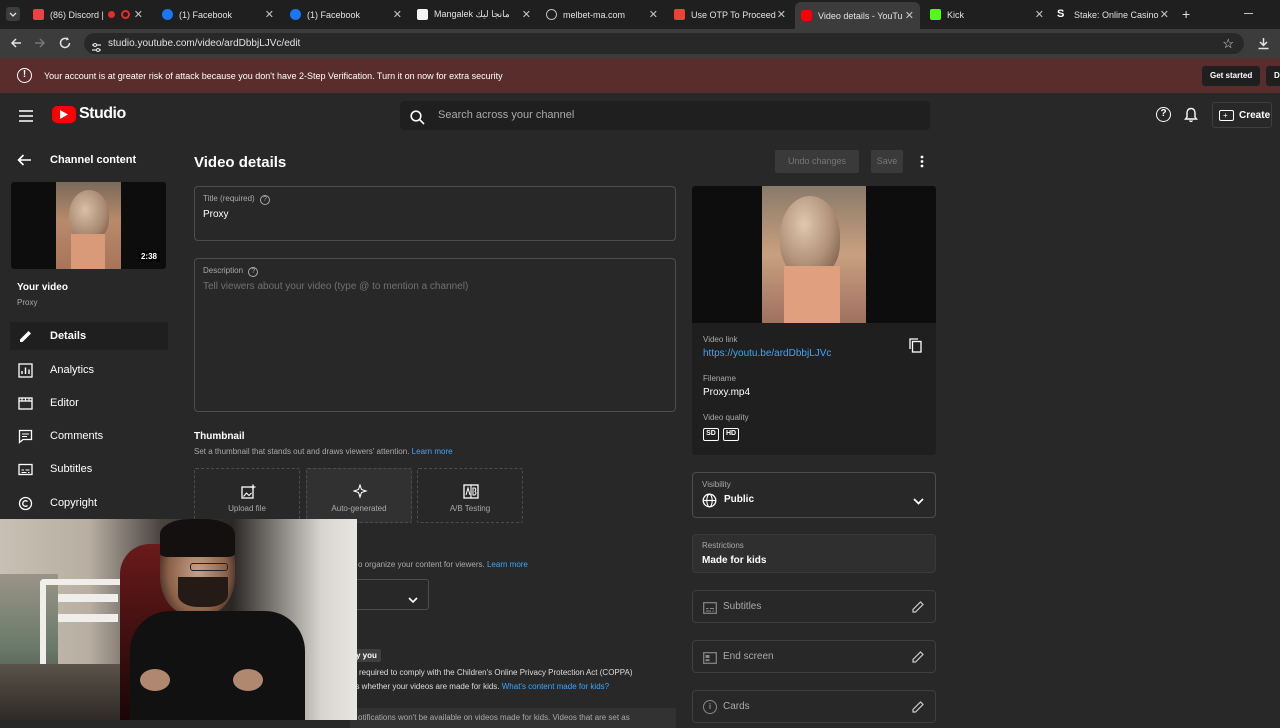 The image size is (1280, 728). What do you see at coordinates (739, 499) in the screenshot?
I see `visibility-value: Public` at bounding box center [739, 499].